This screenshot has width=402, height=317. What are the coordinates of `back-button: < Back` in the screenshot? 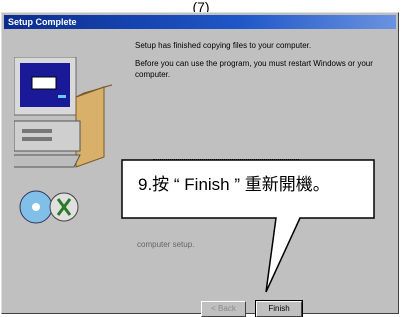 It's located at (223, 309).